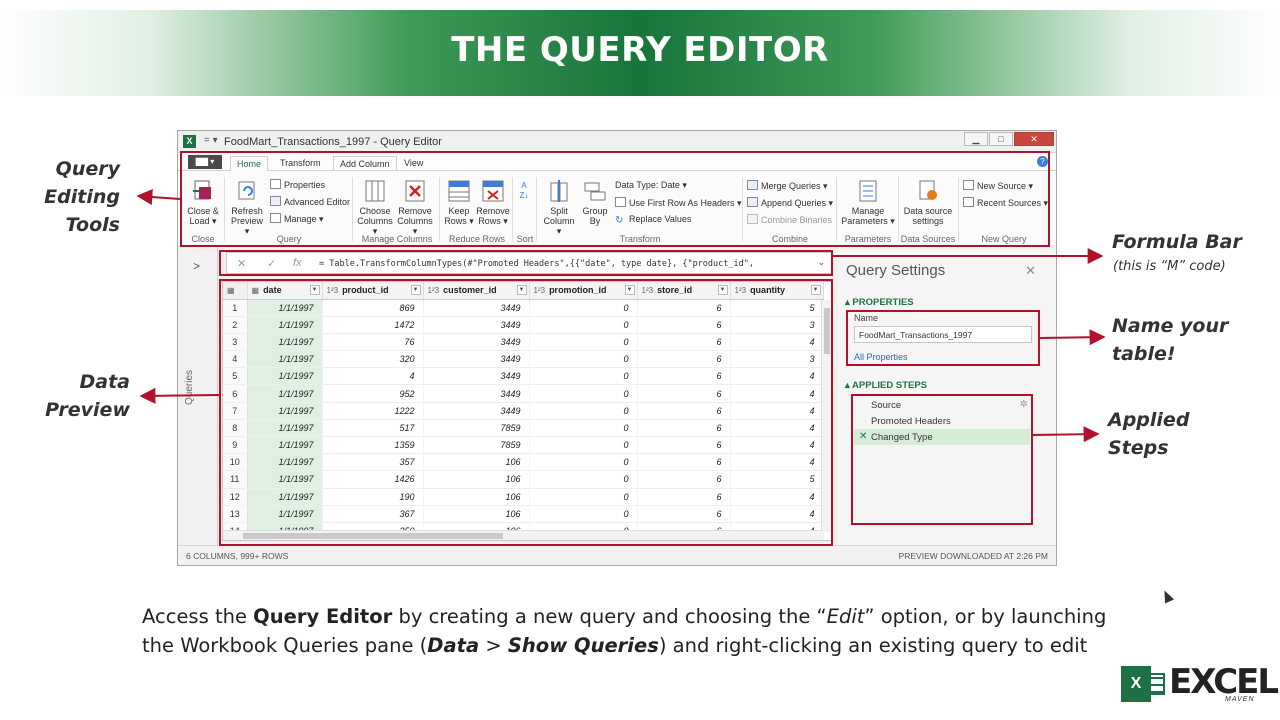  What do you see at coordinates (1030, 271) in the screenshot?
I see `query-settings-close-icon: ✕` at bounding box center [1030, 271].